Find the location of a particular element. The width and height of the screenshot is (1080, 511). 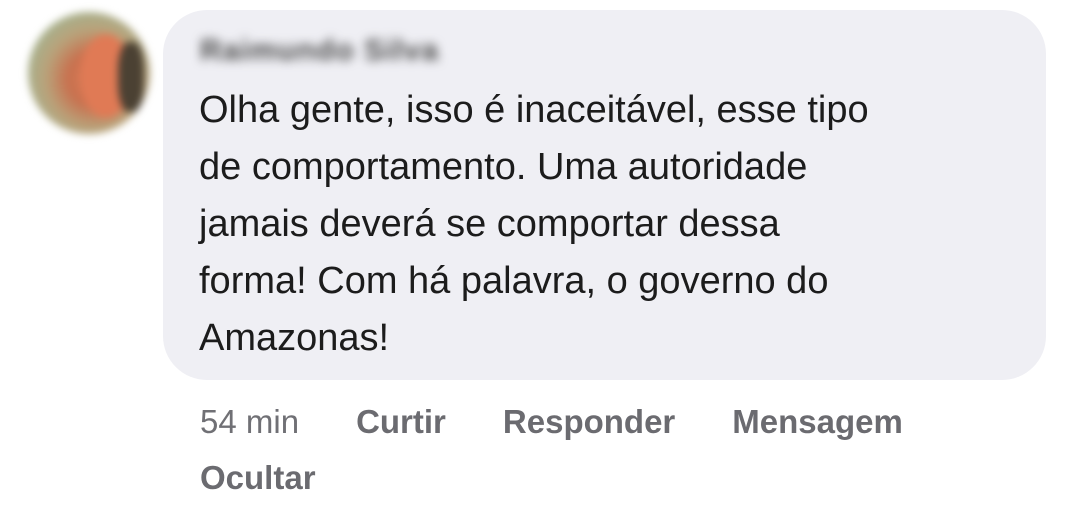

comment-text-line: forma! Com há palavra, o governo do is located at coordinates (514, 281).